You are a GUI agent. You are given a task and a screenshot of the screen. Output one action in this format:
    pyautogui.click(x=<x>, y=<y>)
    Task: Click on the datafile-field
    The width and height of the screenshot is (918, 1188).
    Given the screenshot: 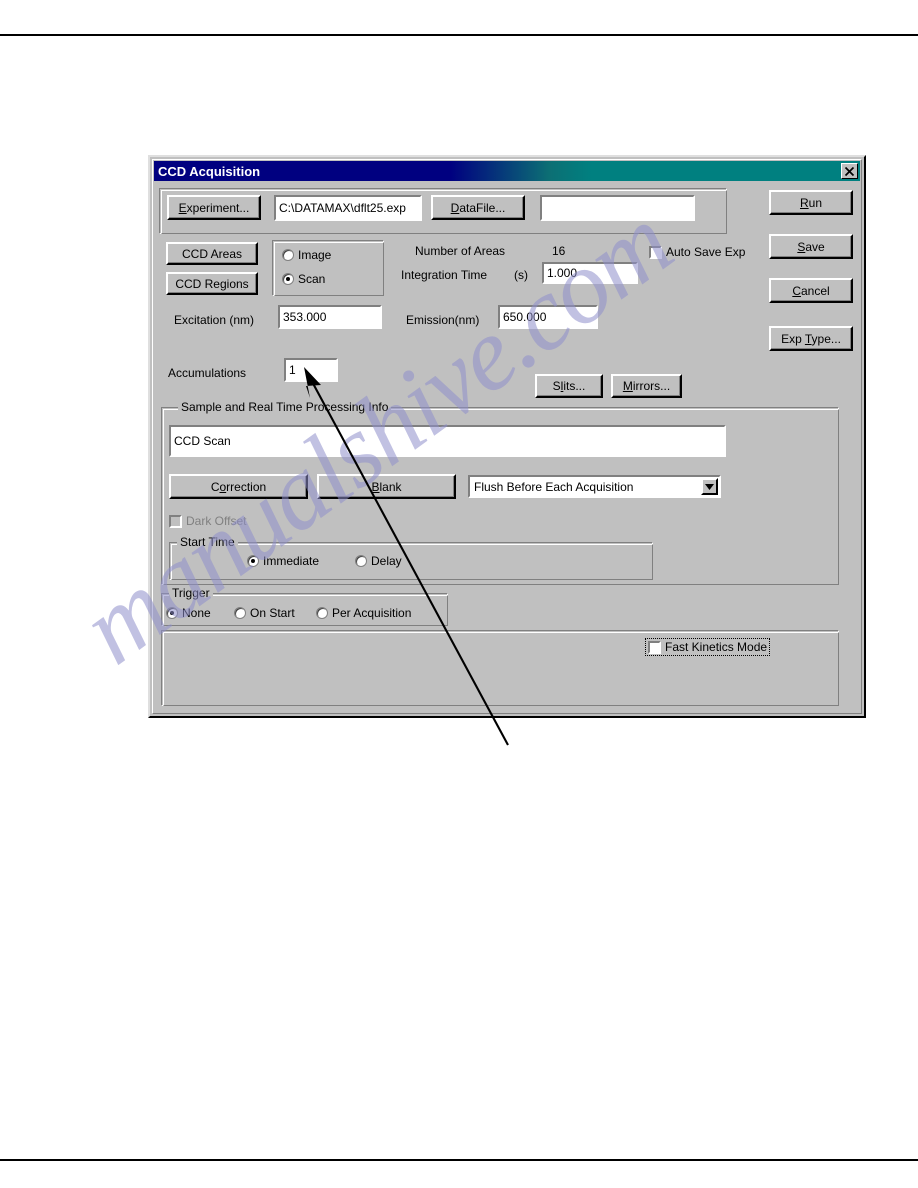 What is the action you would take?
    pyautogui.click(x=617, y=208)
    